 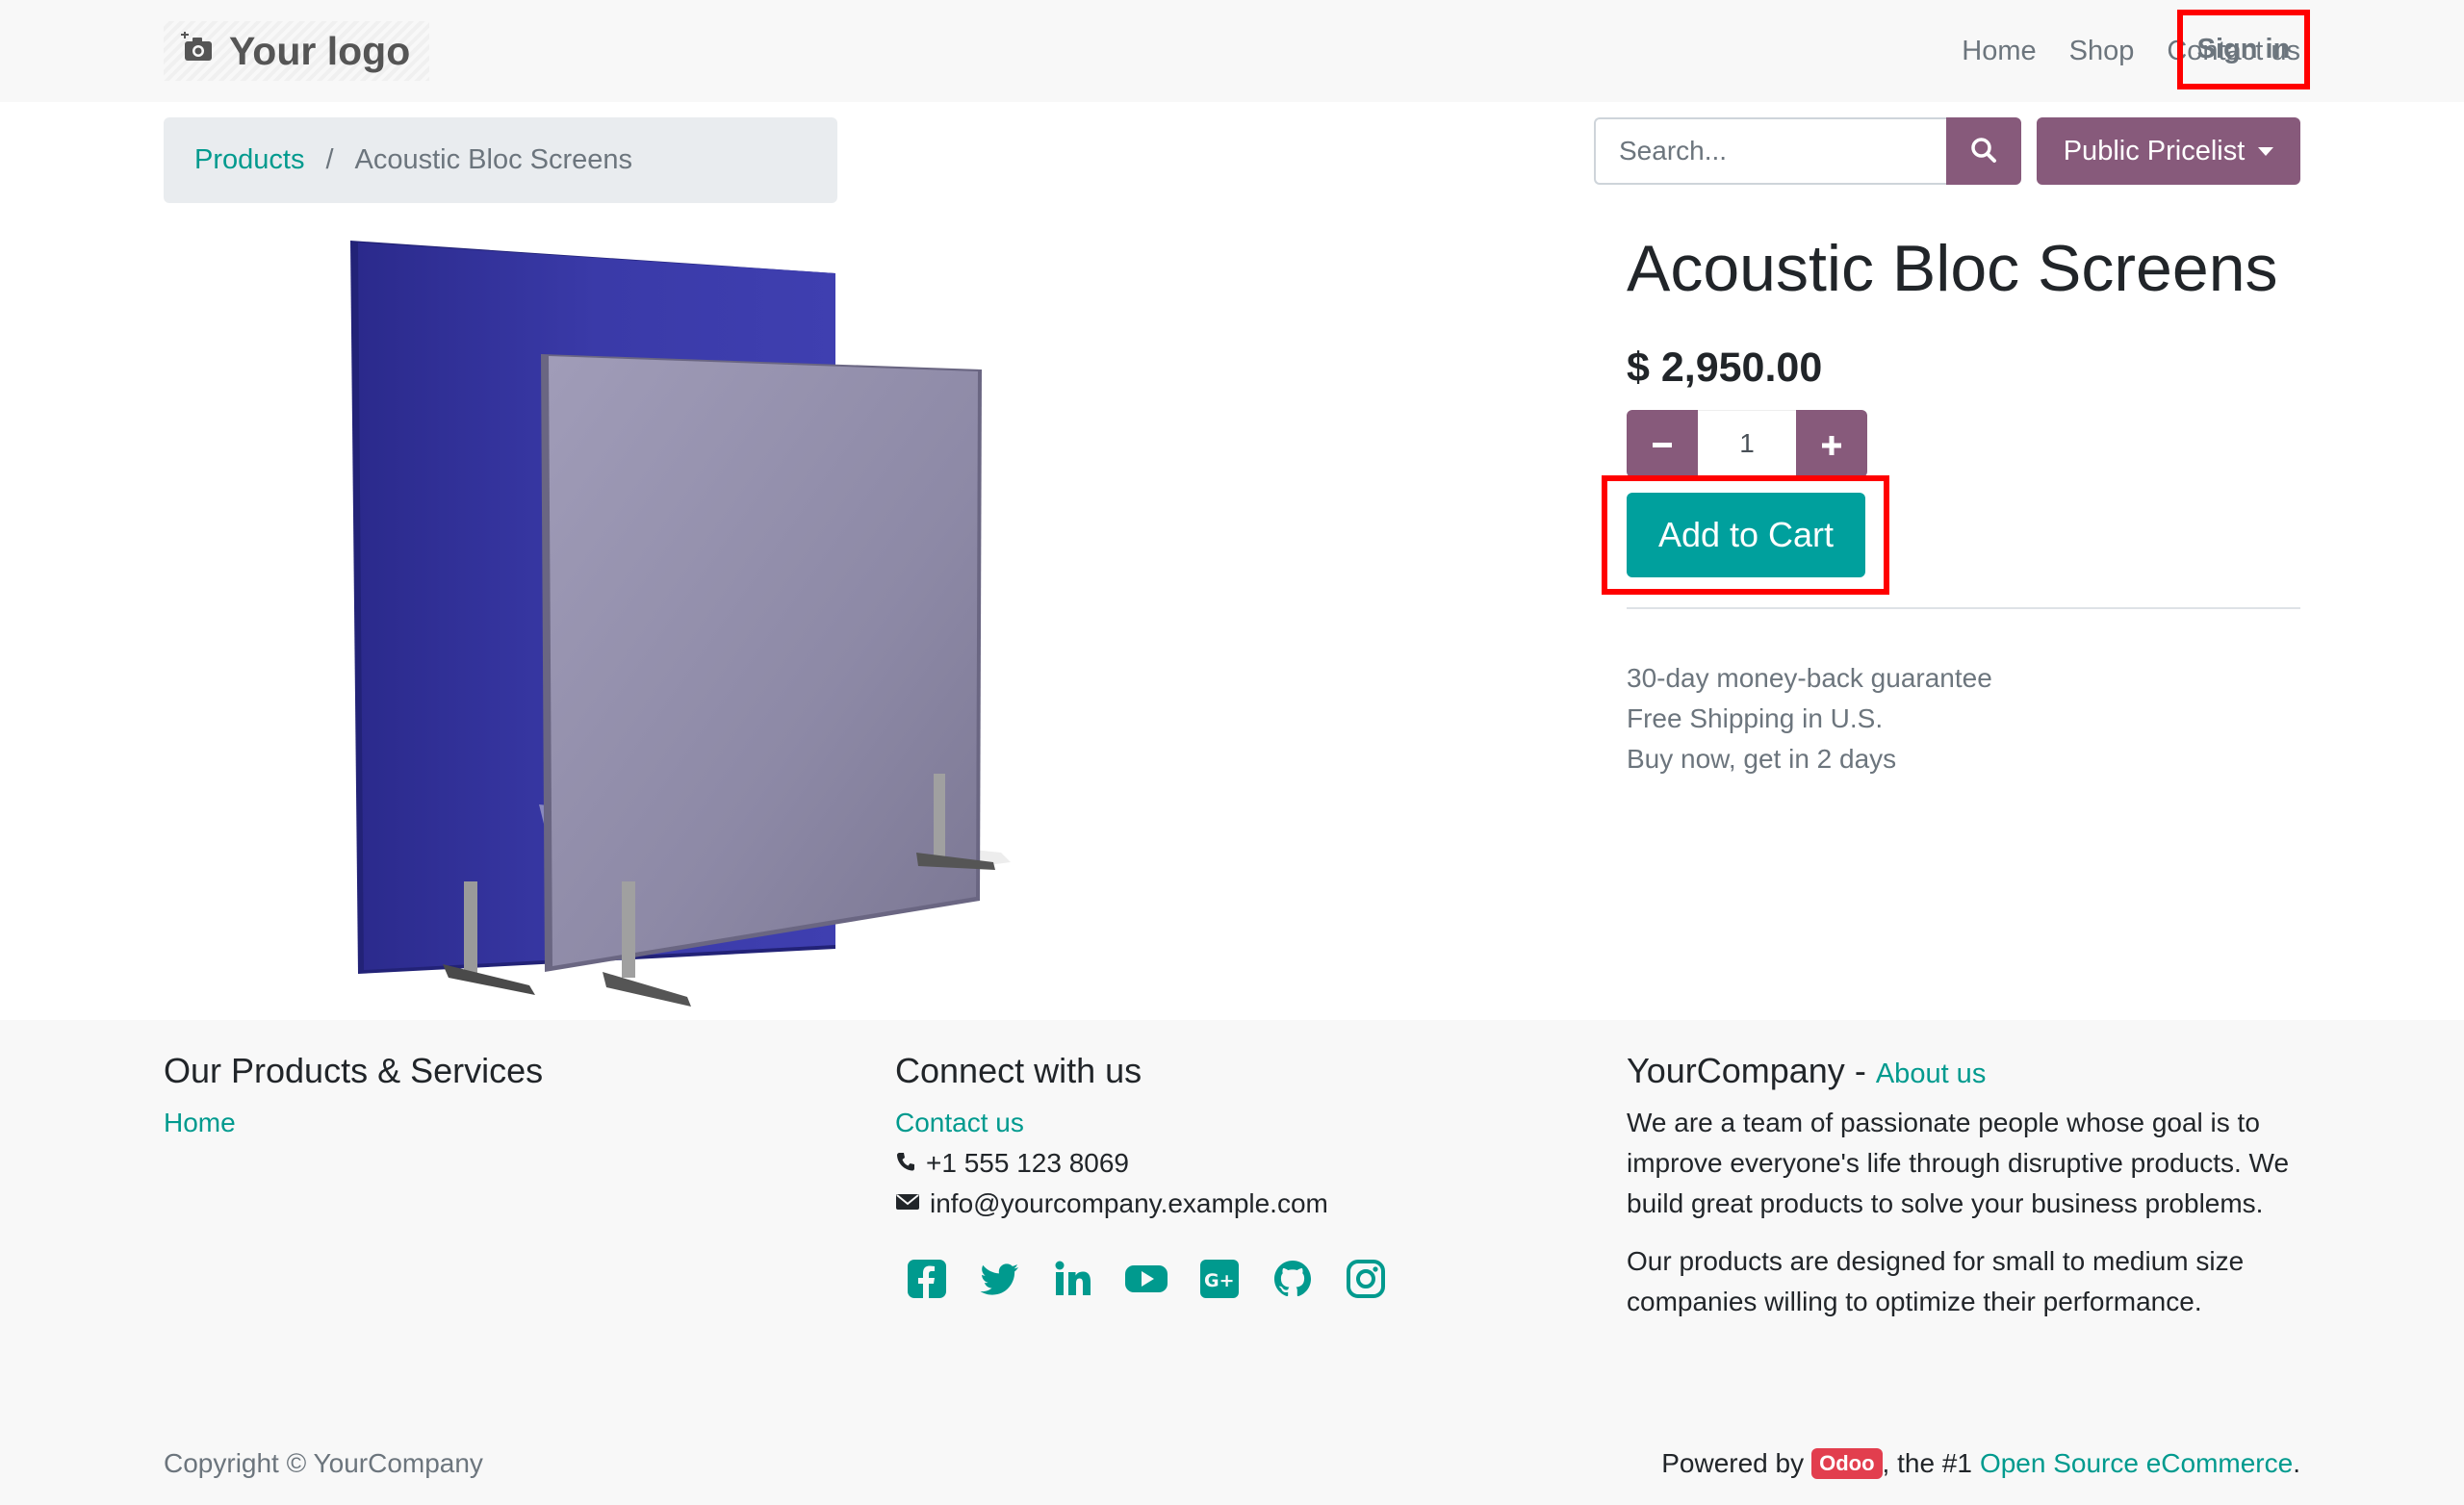 What do you see at coordinates (320, 50) in the screenshot?
I see `logo-text: Your logo` at bounding box center [320, 50].